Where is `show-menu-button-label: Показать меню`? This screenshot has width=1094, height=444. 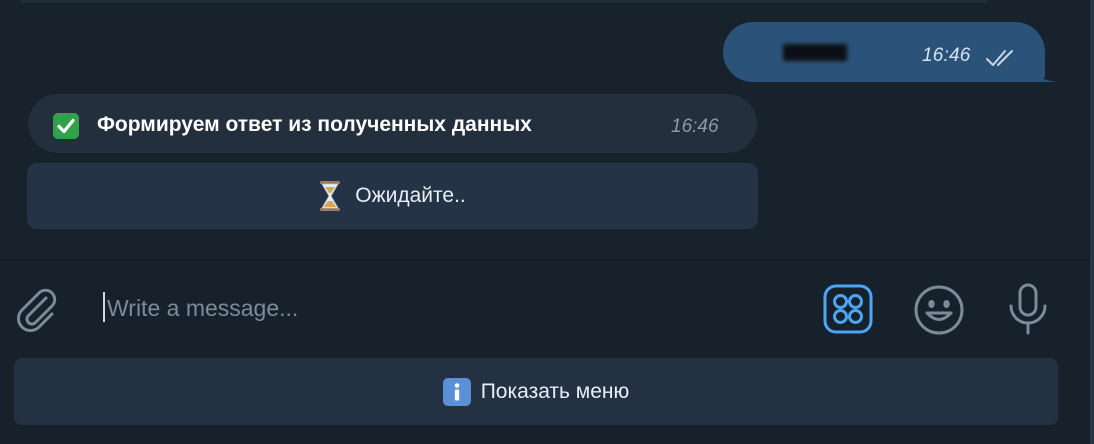
show-menu-button-label: Показать меню is located at coordinates (555, 391).